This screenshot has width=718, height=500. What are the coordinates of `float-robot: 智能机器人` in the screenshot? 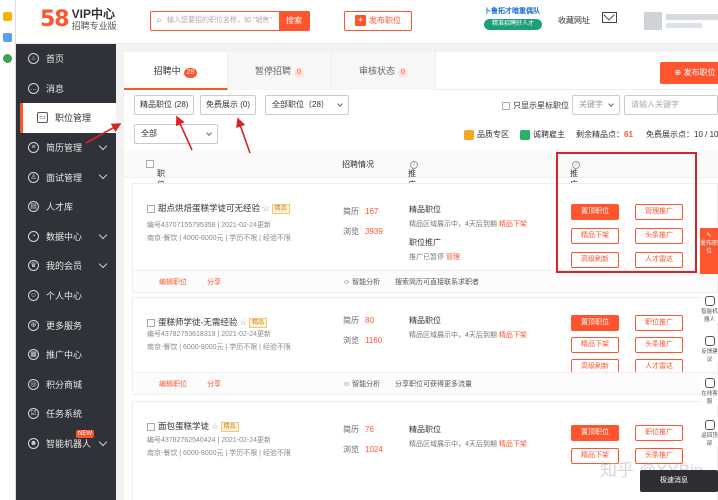 It's located at (709, 308).